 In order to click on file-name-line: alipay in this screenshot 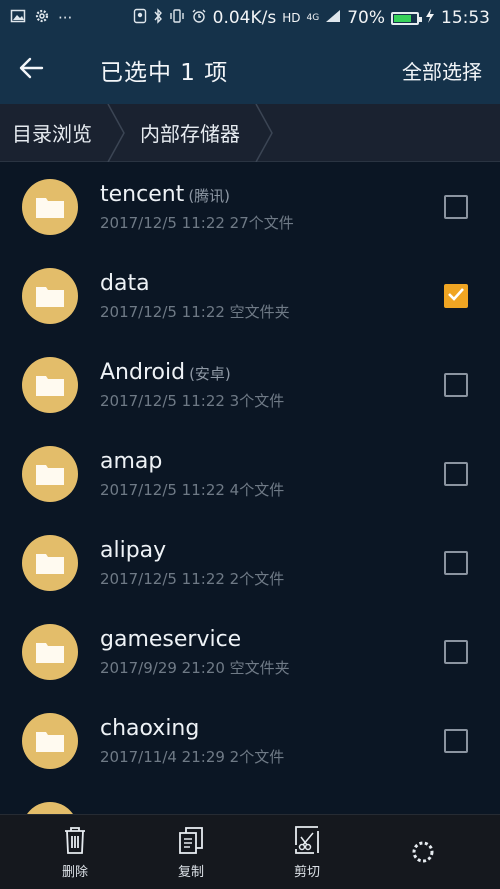, I will do `click(272, 551)`.